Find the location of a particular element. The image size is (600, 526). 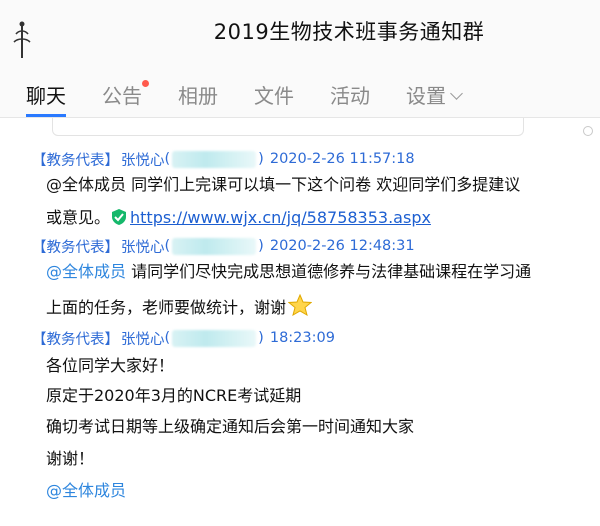

message-line: @全体成员 请同学们尽快完成思想道德修养与法律基础课程在学习通 is located at coordinates (288, 272).